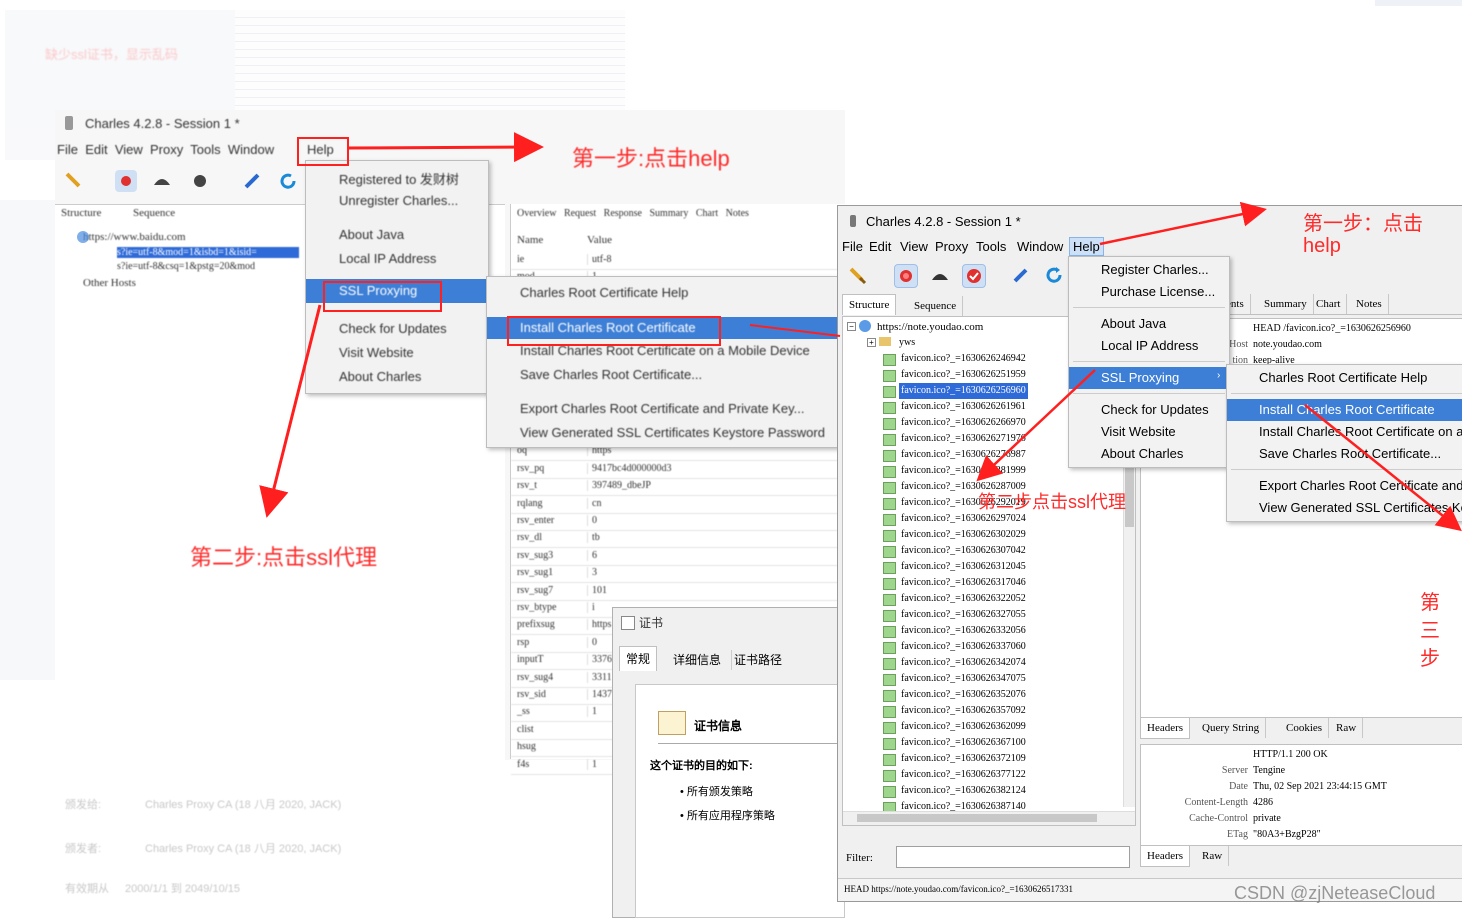 This screenshot has width=1462, height=918. I want to click on old-table-row: rsv_sug7 101, so click(678, 592).